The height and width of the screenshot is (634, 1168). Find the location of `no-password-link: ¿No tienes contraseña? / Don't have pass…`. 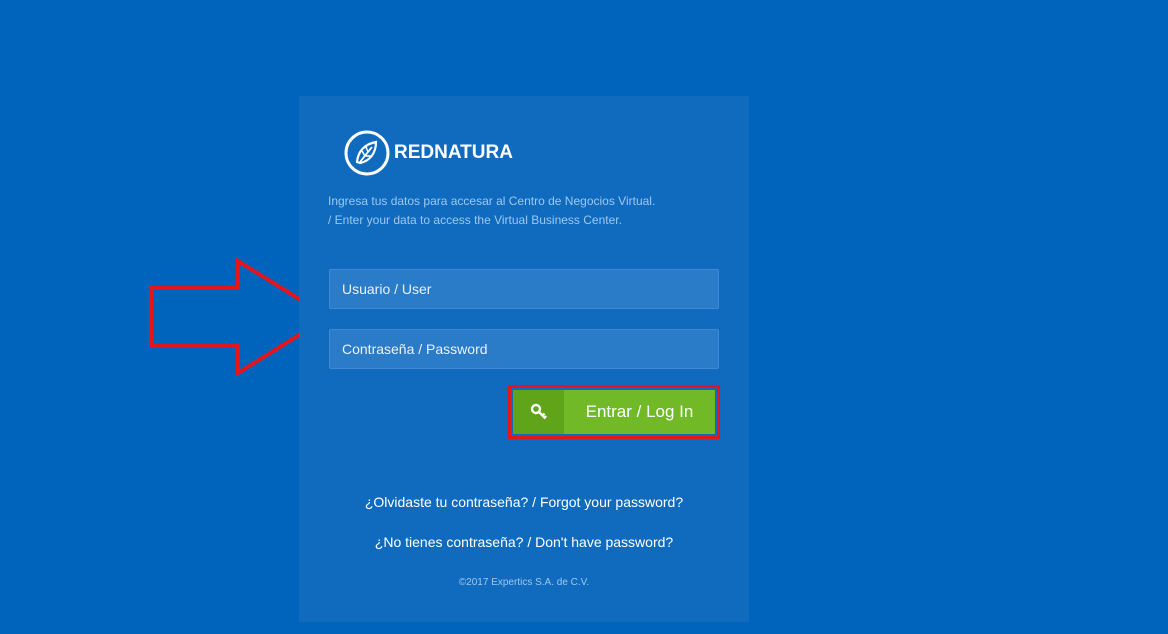

no-password-link: ¿No tienes contraseña? / Don't have pass… is located at coordinates (524, 542).